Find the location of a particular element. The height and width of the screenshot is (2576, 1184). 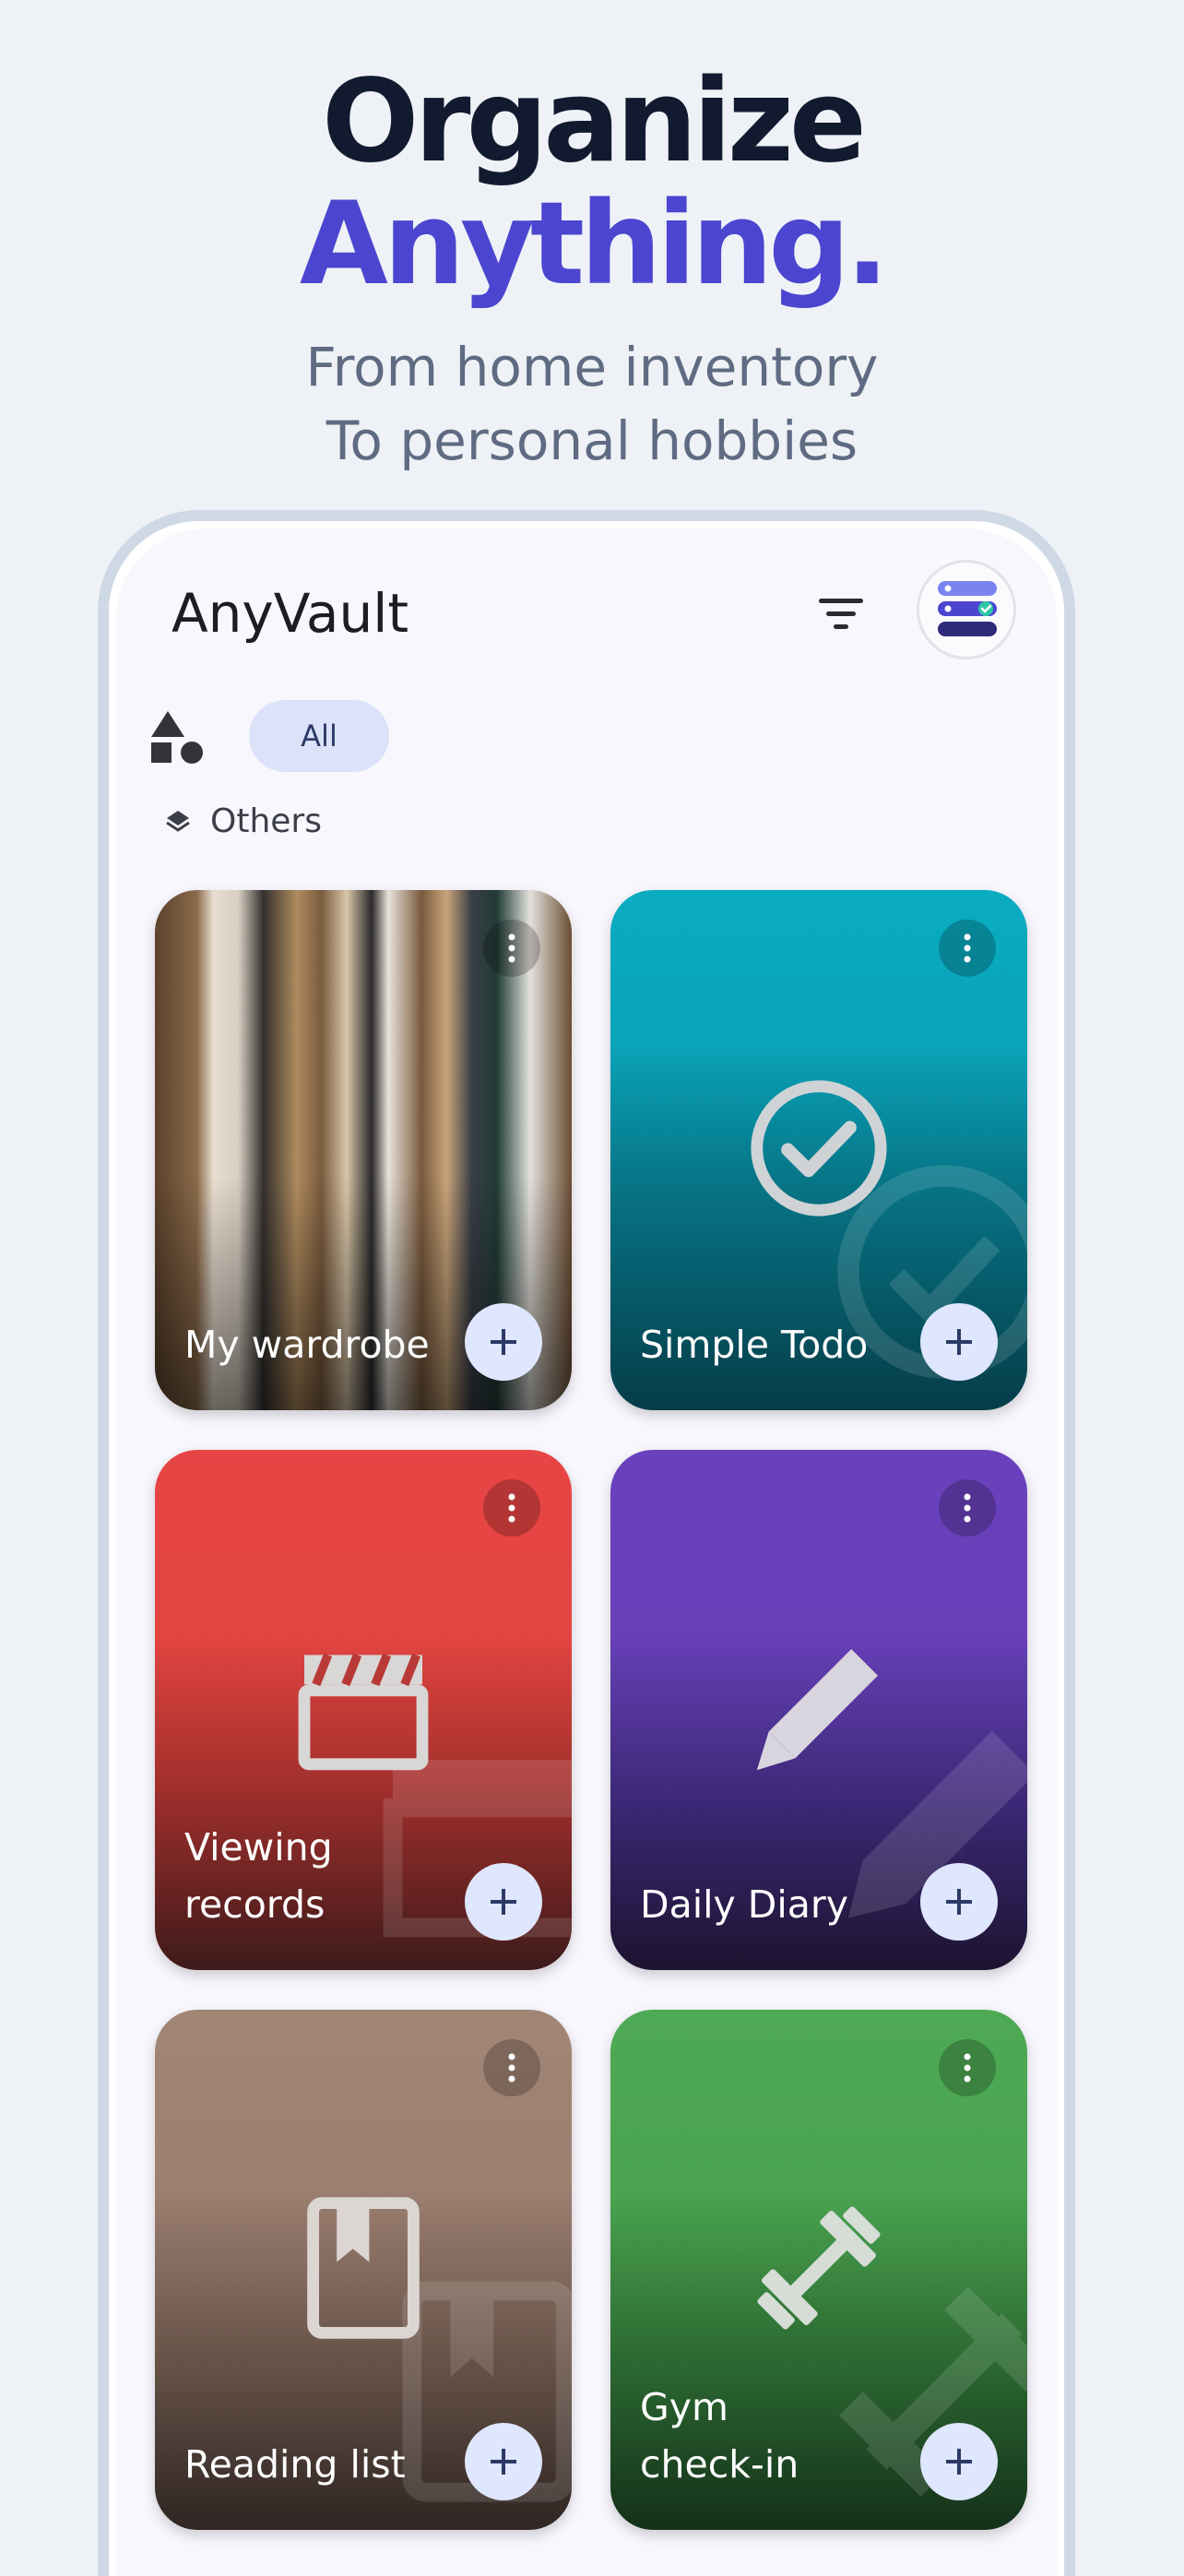

card-title: Reading list is located at coordinates (295, 2464).